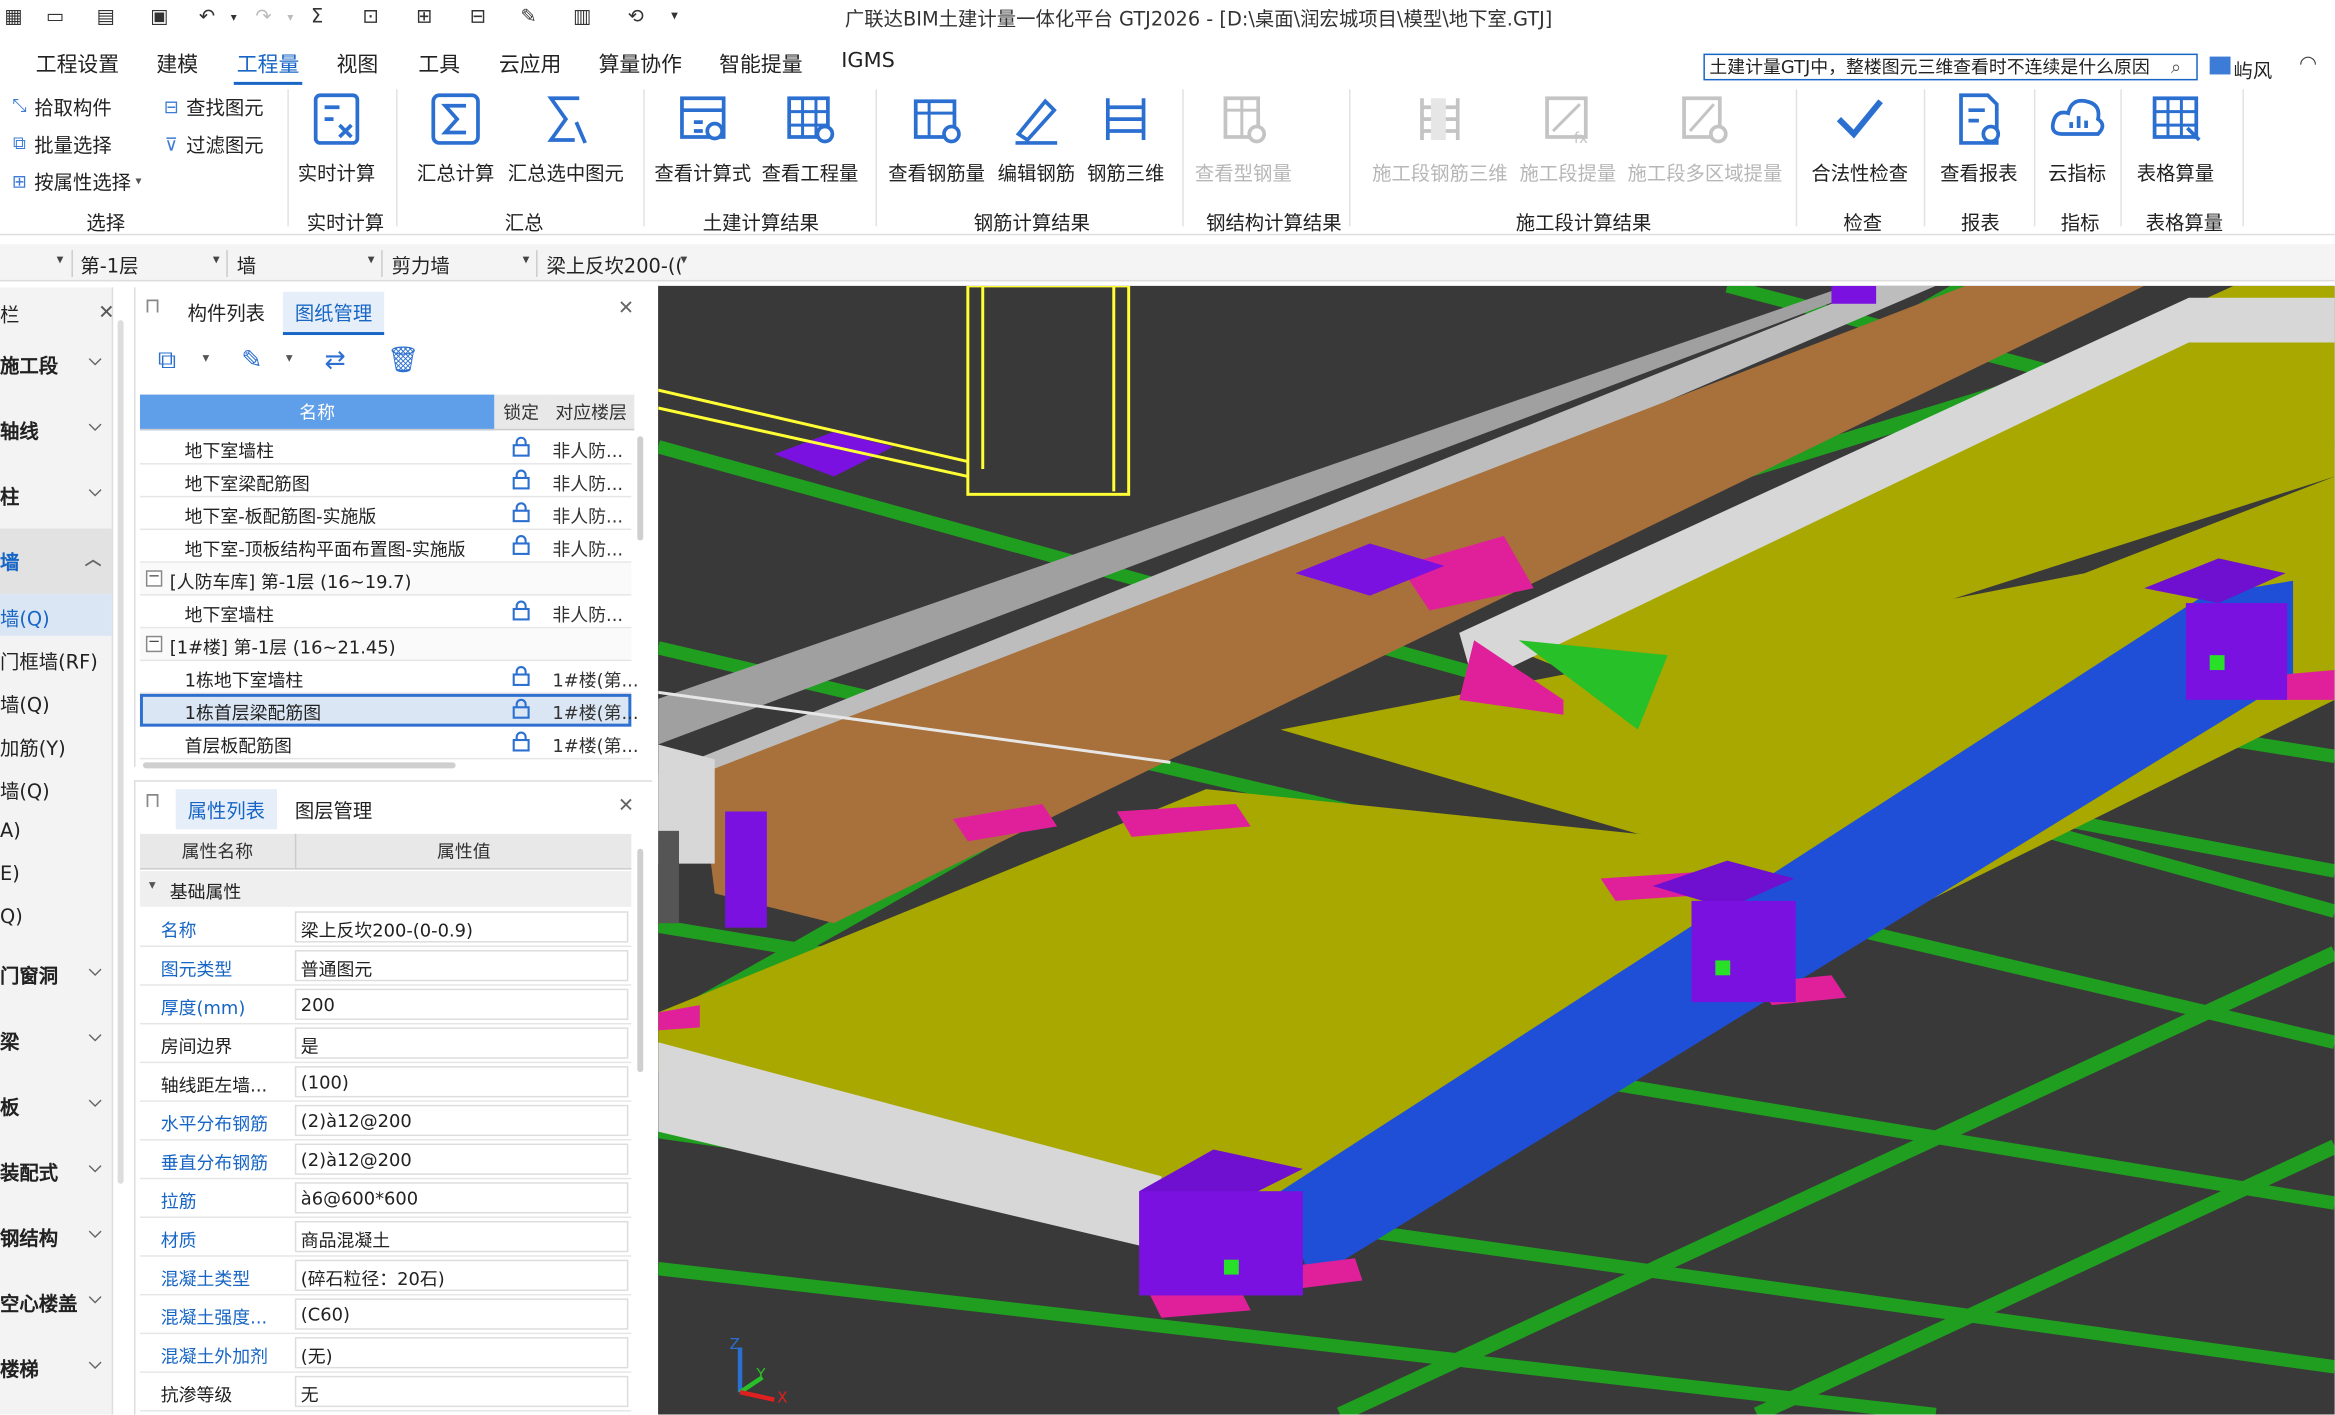 This screenshot has height=1415, width=2335. I want to click on new-file-icon: ▭, so click(55, 16).